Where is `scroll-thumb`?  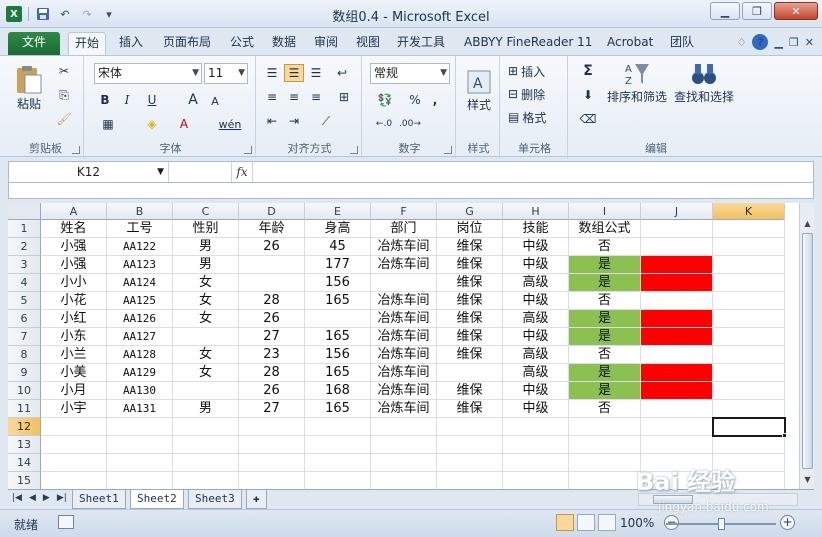
scroll-thumb is located at coordinates (807, 351).